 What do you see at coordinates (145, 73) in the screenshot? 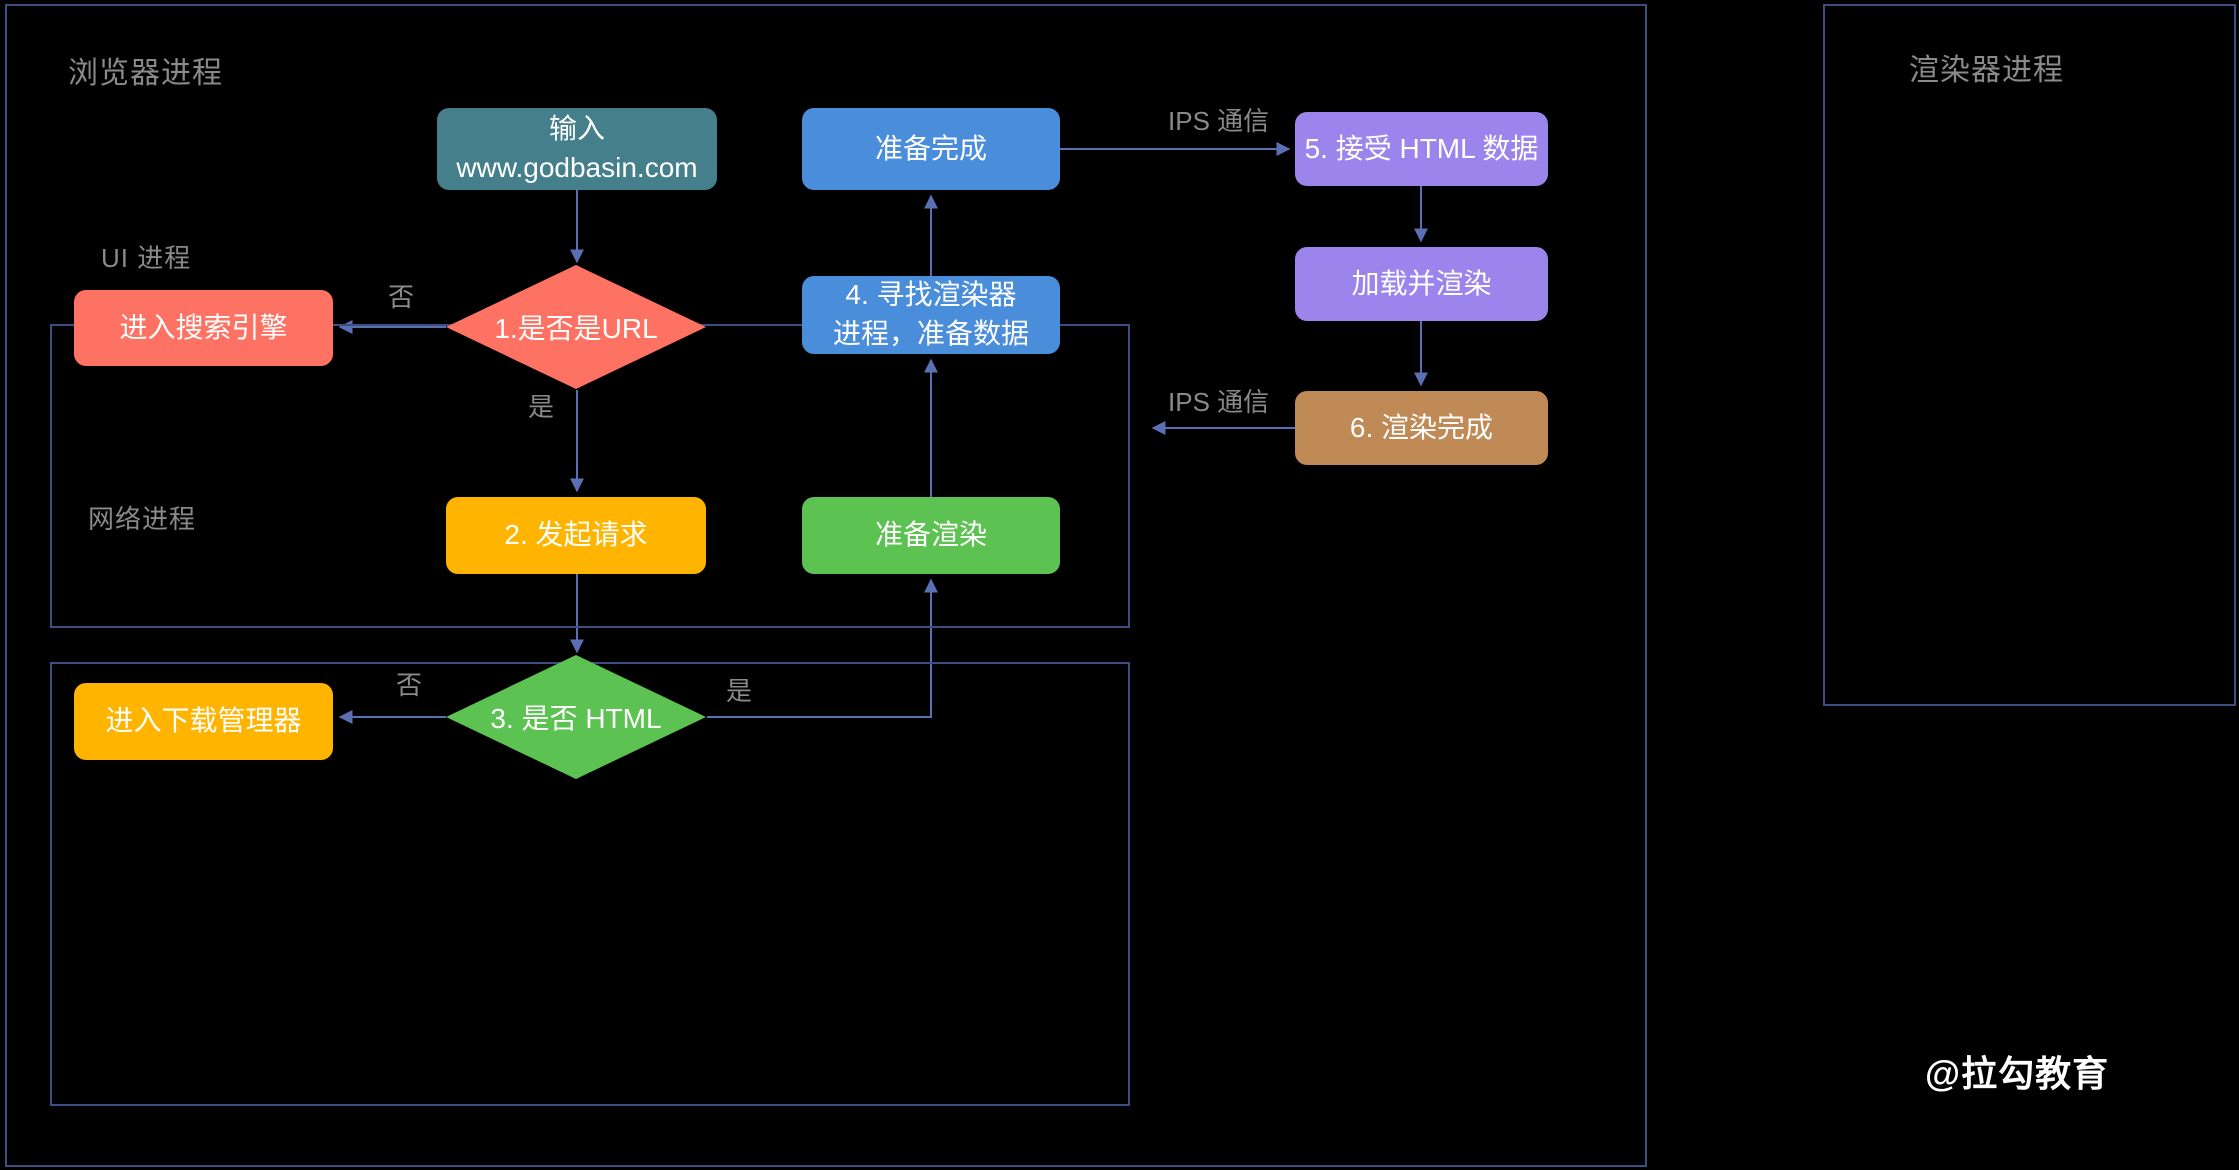
I see `container-label-browser-process: 浏览器进程` at bounding box center [145, 73].